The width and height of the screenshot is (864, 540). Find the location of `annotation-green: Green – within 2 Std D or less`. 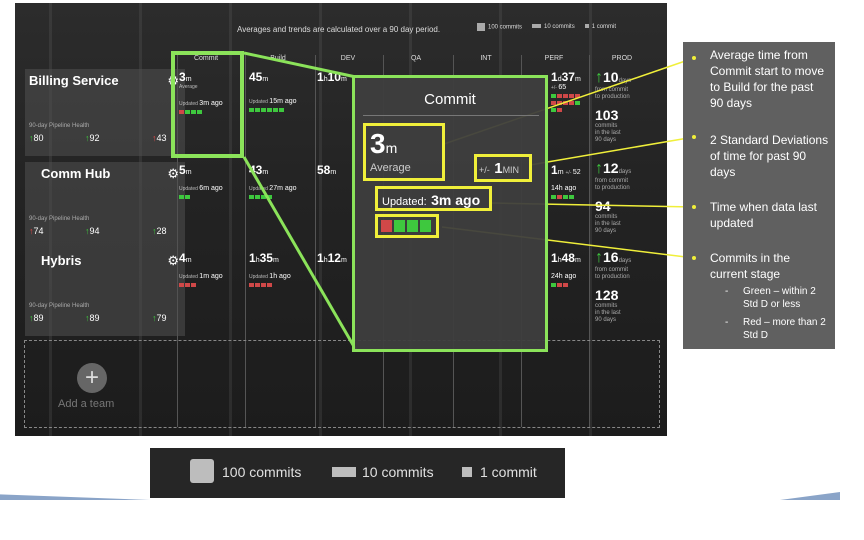

annotation-green: Green – within 2 Std D or less is located at coordinates (779, 298).